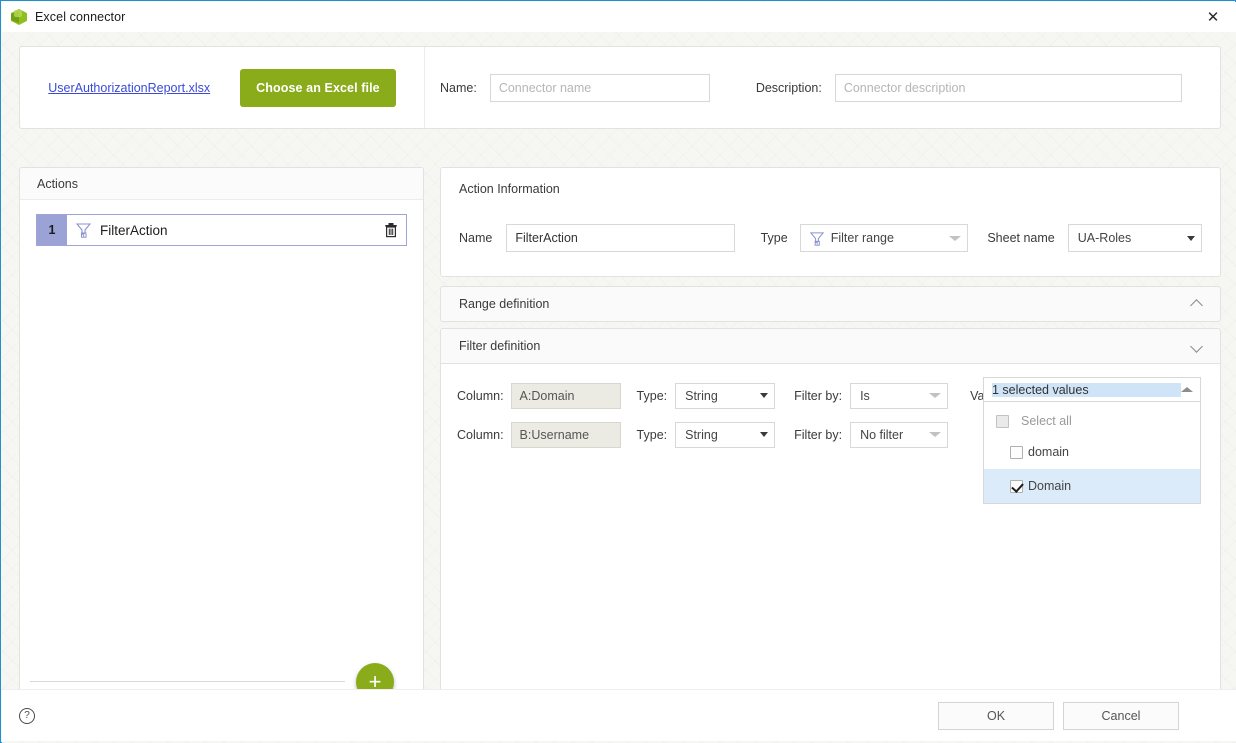 This screenshot has height=743, width=1236. I want to click on filter-by-value: Is, so click(865, 395).